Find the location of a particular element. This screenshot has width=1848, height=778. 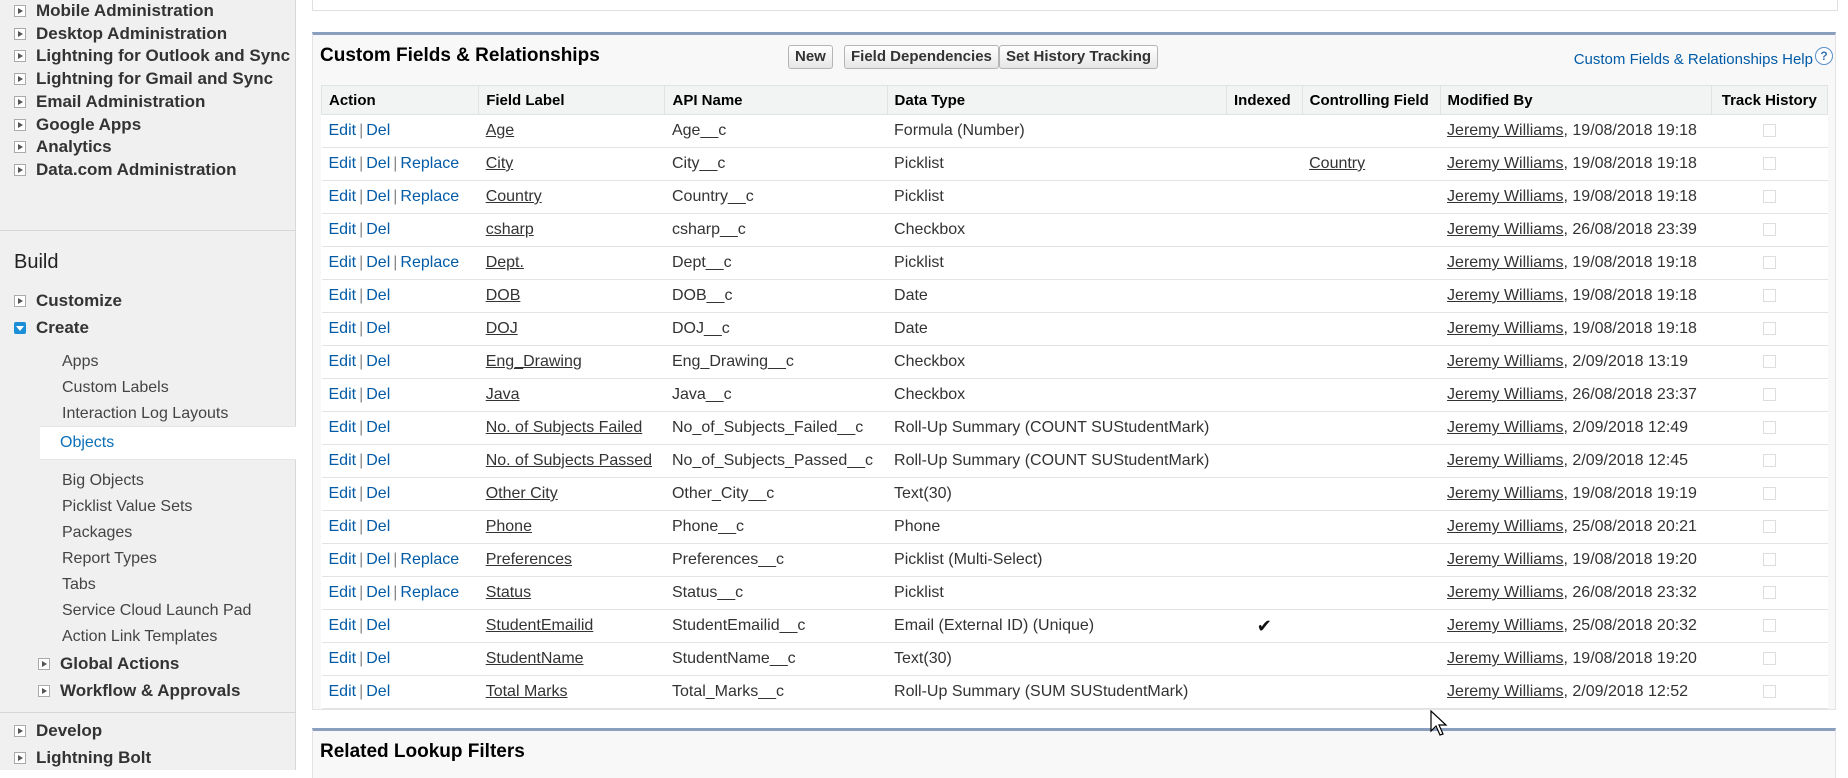

sidebar-subitem: Service Cloud Launch Pad is located at coordinates (156, 611).